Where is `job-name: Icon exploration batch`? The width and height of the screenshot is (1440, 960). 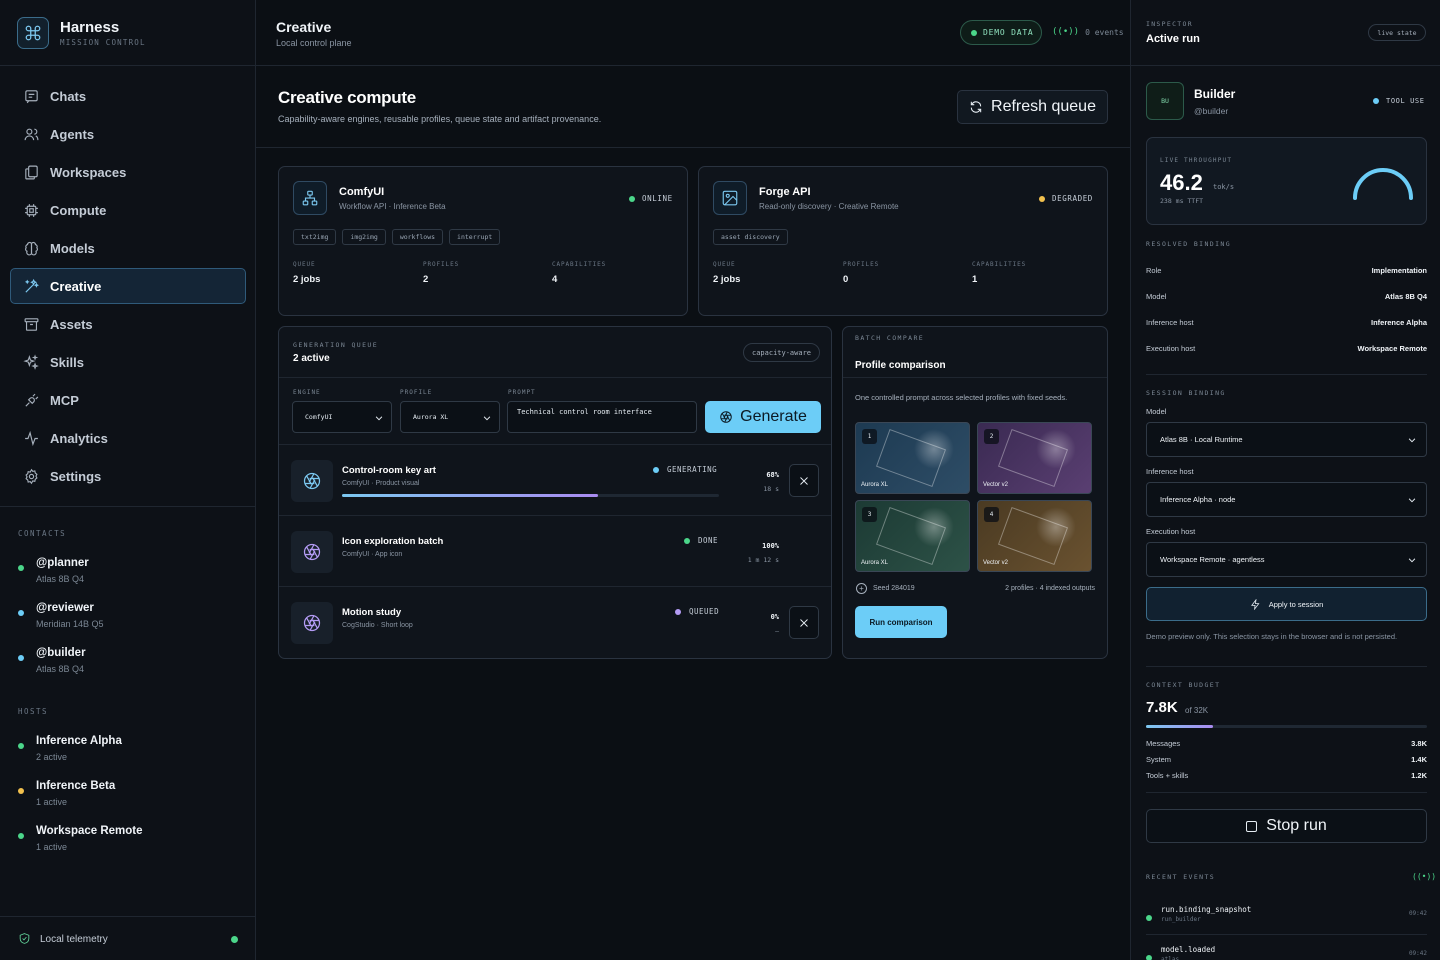 job-name: Icon exploration batch is located at coordinates (393, 541).